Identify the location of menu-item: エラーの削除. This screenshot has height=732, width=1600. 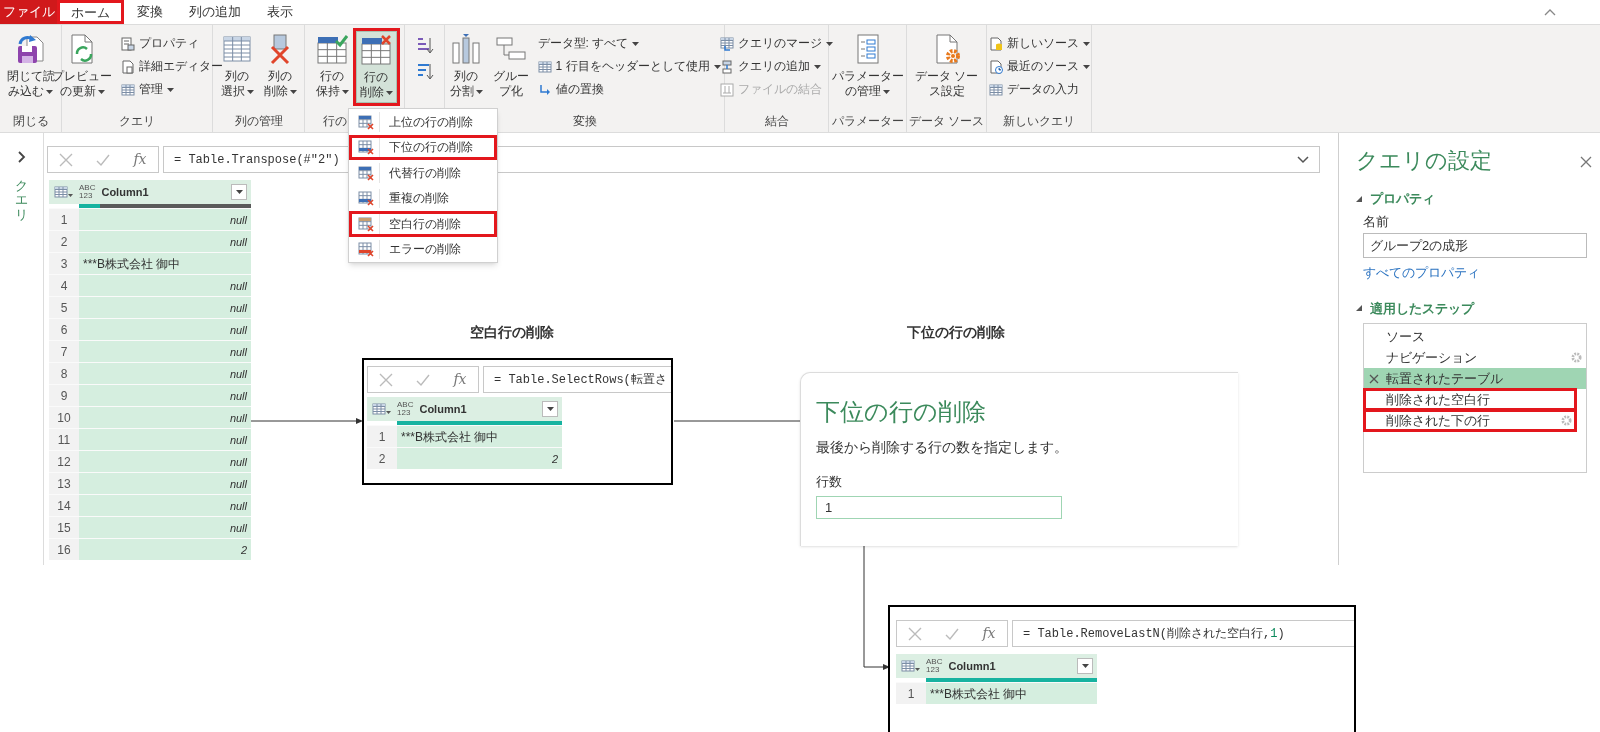
(423, 249).